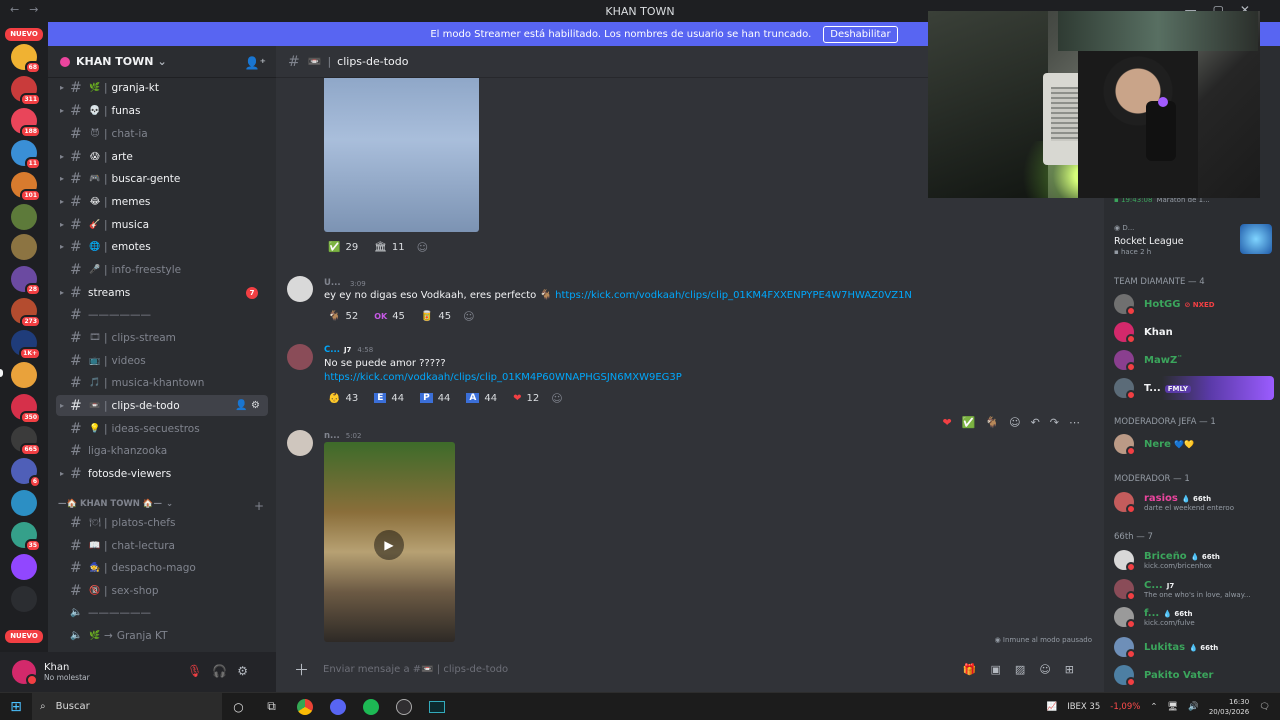 This screenshot has width=1280, height=720. What do you see at coordinates (1194, 388) in the screenshot?
I see `member-item: T... FMLY` at bounding box center [1194, 388].